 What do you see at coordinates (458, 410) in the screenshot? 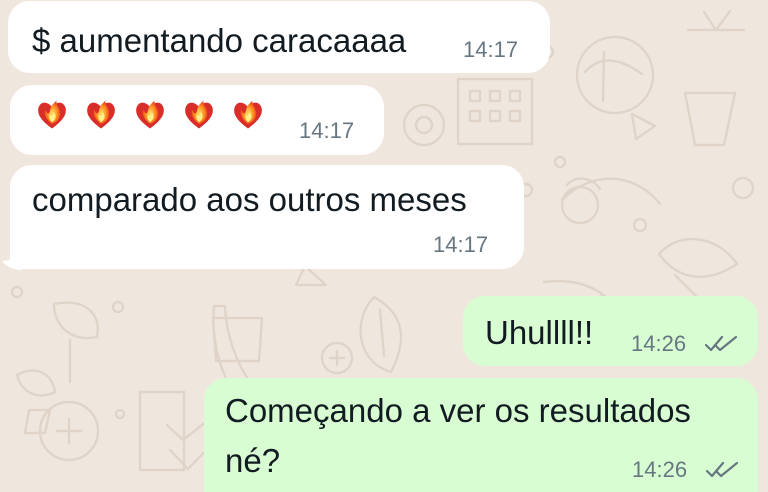
I see `message-text-line-1: Começando a ver os resultados` at bounding box center [458, 410].